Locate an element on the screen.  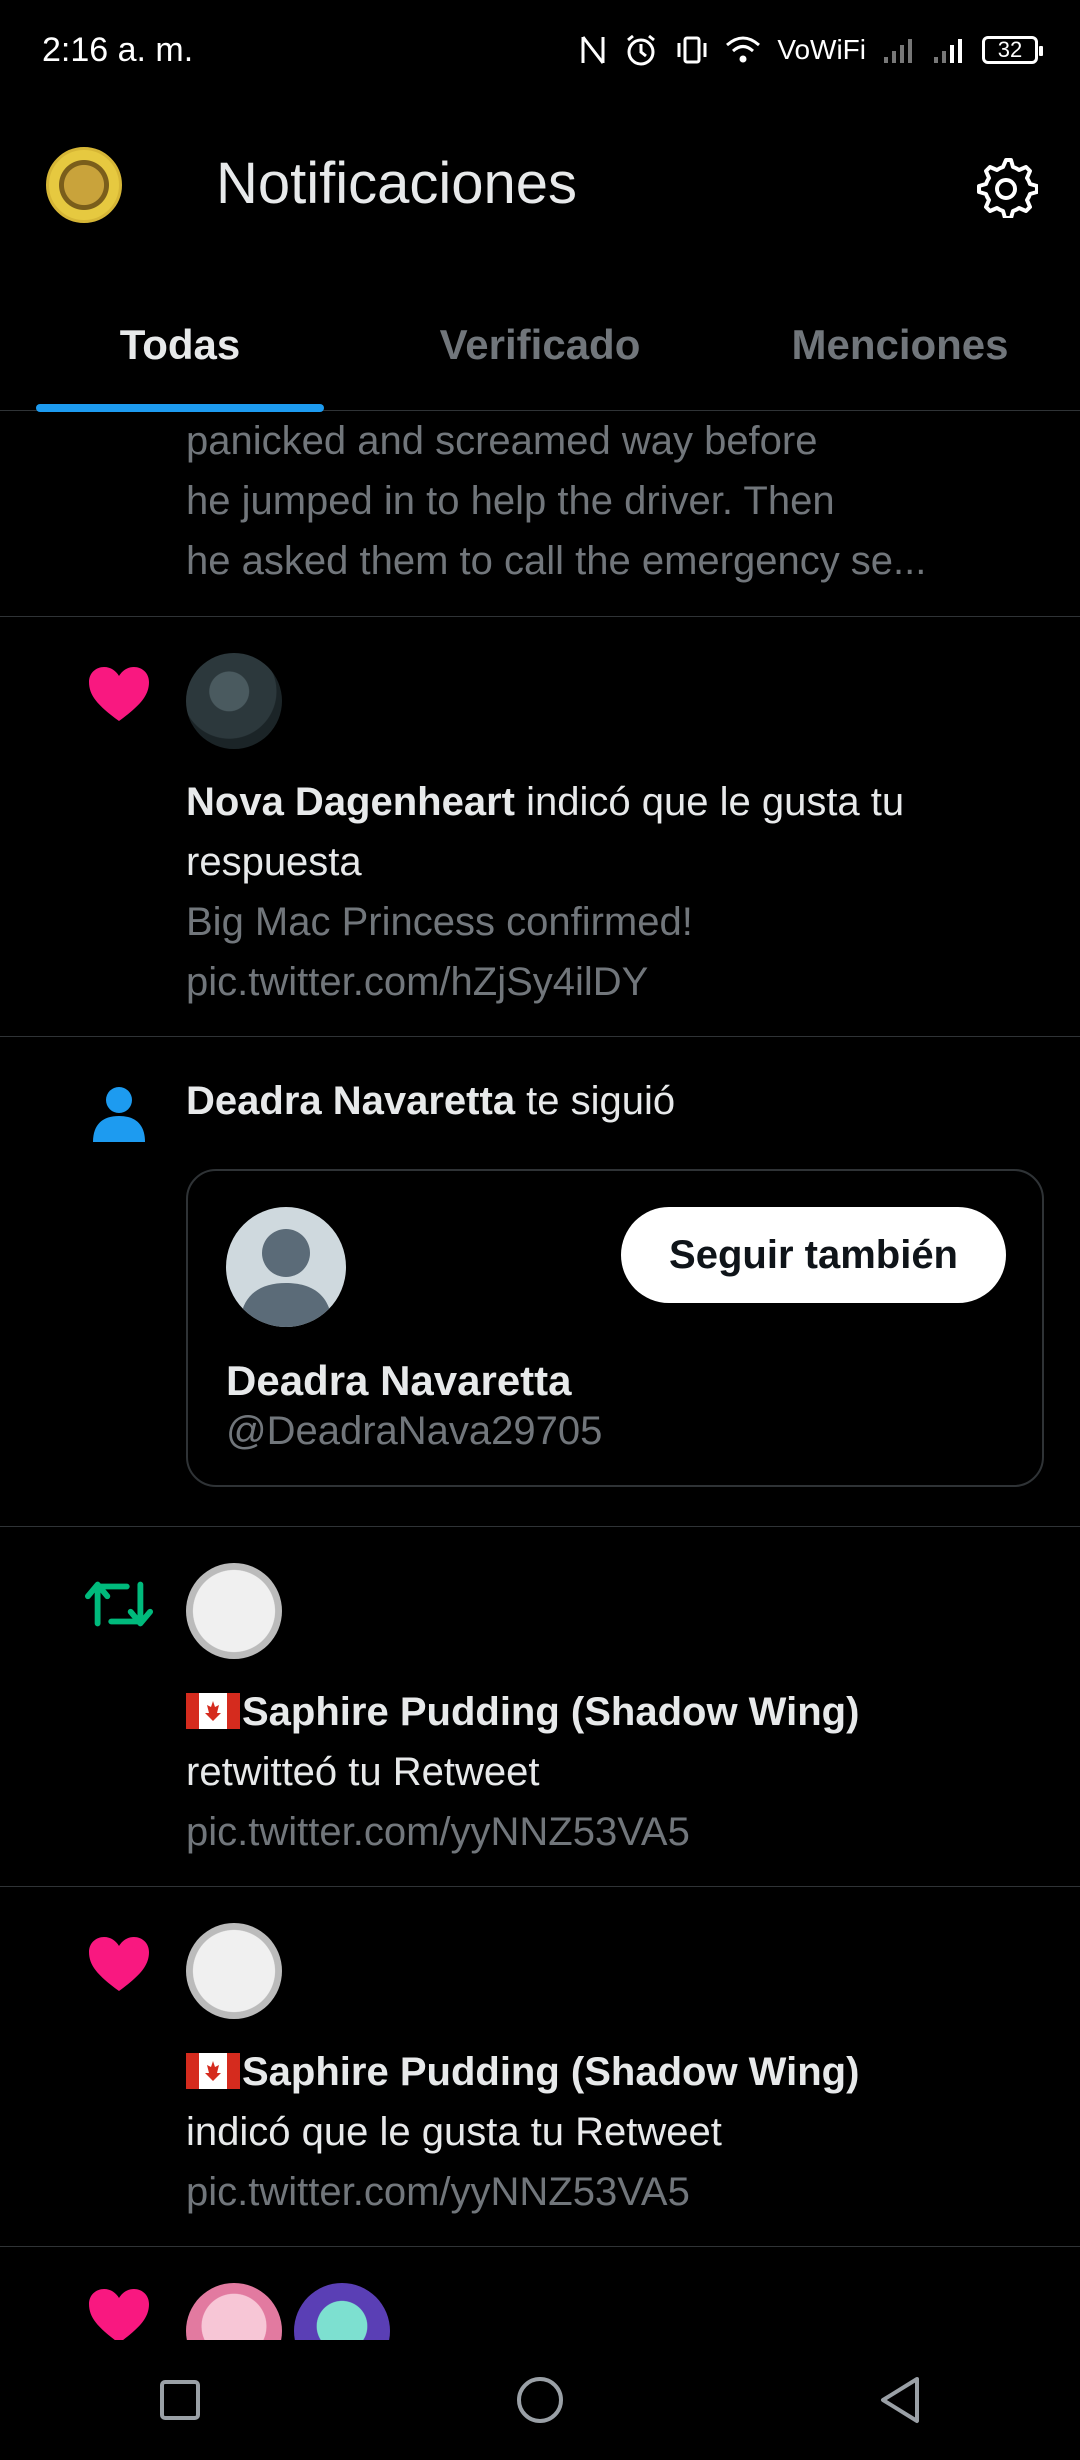
action-text: respuesta is located at coordinates (274, 862).